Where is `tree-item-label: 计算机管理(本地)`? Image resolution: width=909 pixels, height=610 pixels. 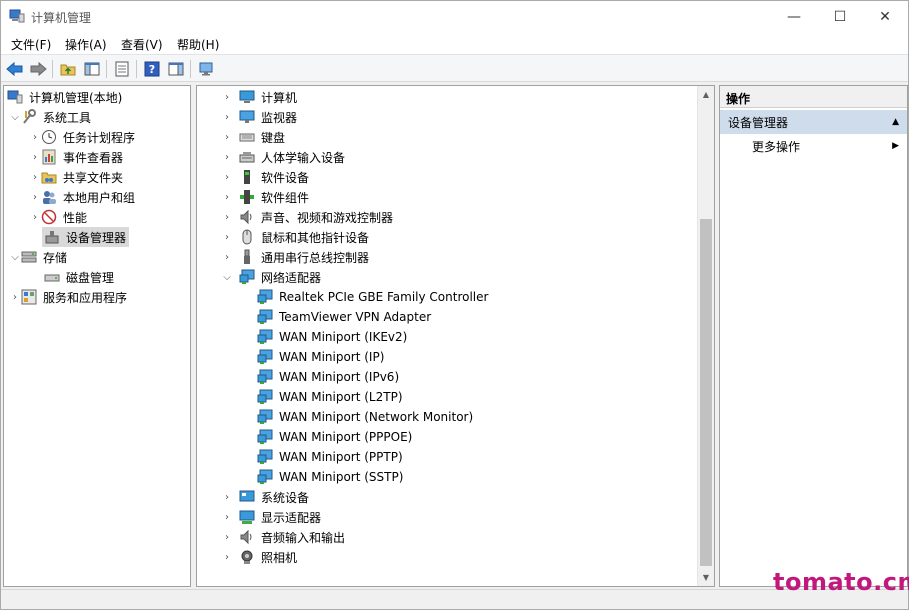 tree-item-label: 计算机管理(本地) is located at coordinates (76, 97).